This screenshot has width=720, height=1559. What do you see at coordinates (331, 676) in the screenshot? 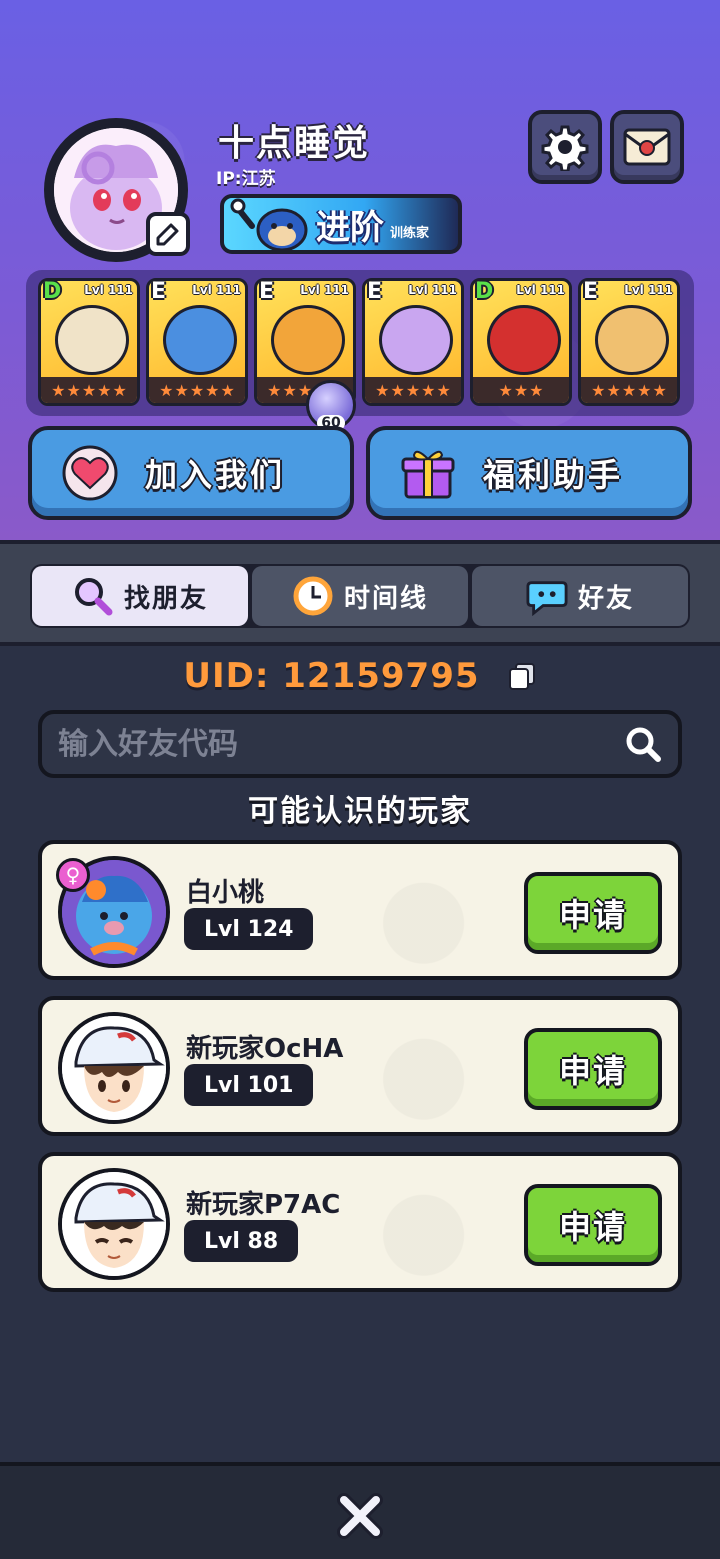
I see `uid-value: UID: 12159795` at bounding box center [331, 676].